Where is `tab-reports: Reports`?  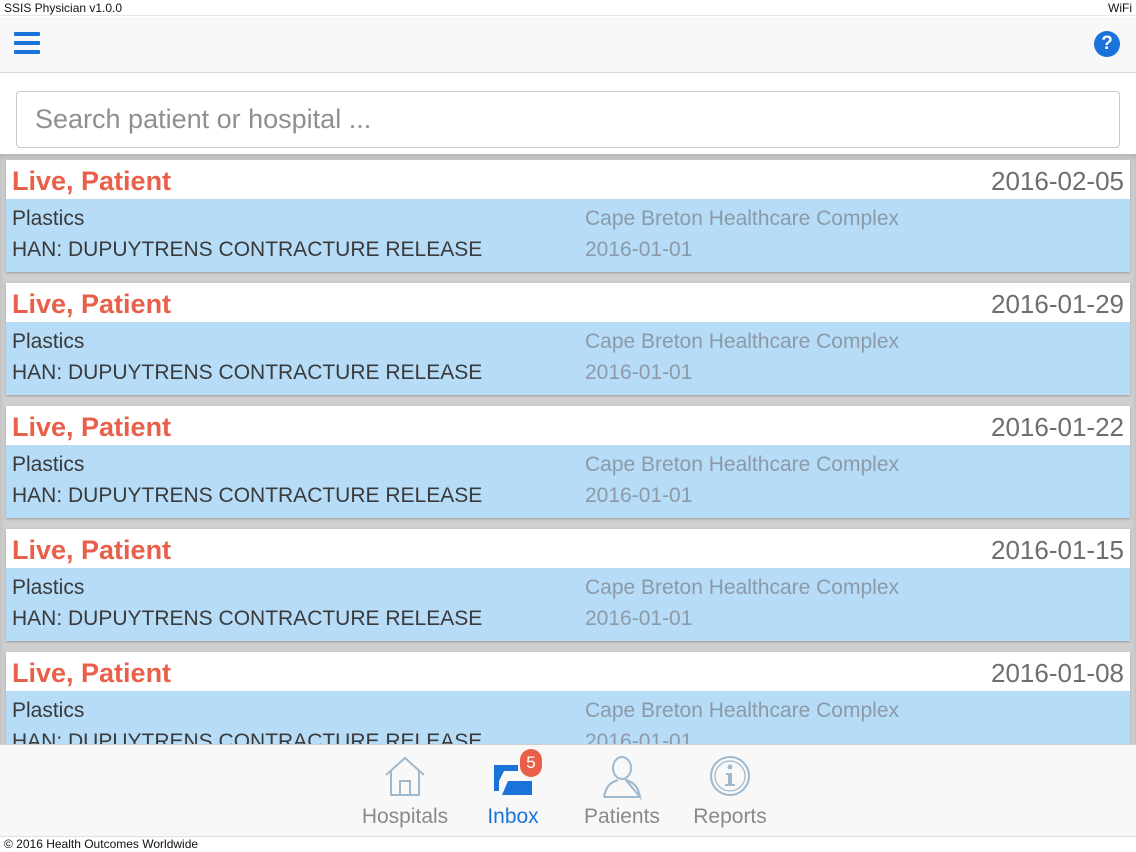
tab-reports: Reports is located at coordinates (730, 791).